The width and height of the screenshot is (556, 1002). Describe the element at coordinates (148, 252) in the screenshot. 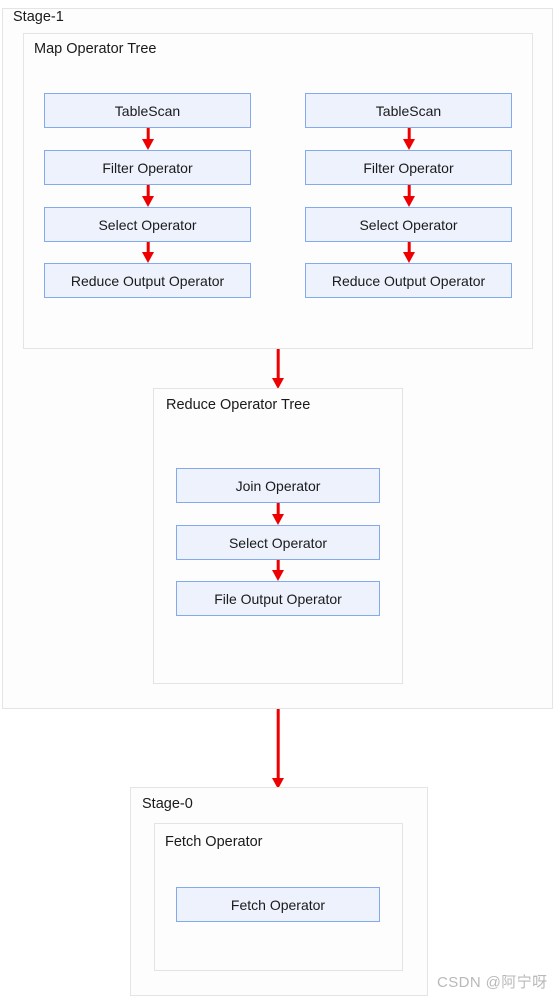

I see `arrow-left-select-to-reduce-output` at that location.